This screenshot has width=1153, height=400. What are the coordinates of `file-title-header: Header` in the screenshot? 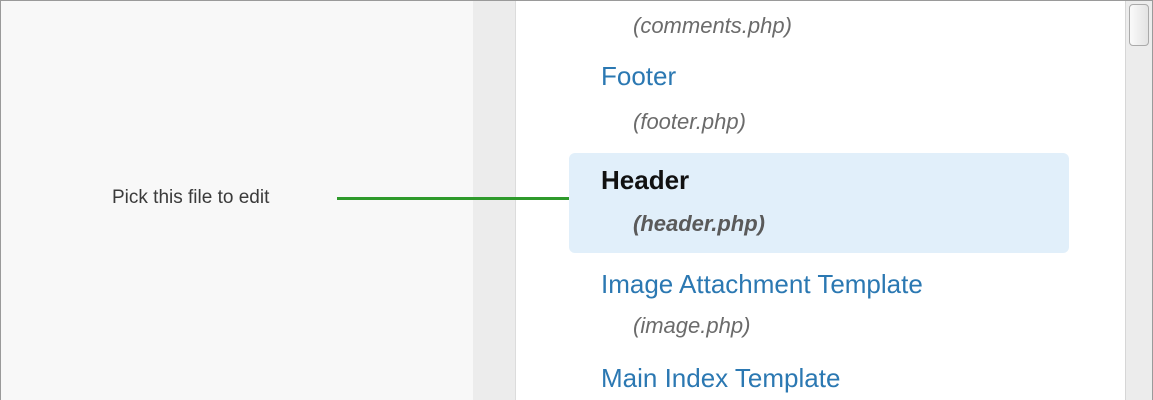 It's located at (645, 180).